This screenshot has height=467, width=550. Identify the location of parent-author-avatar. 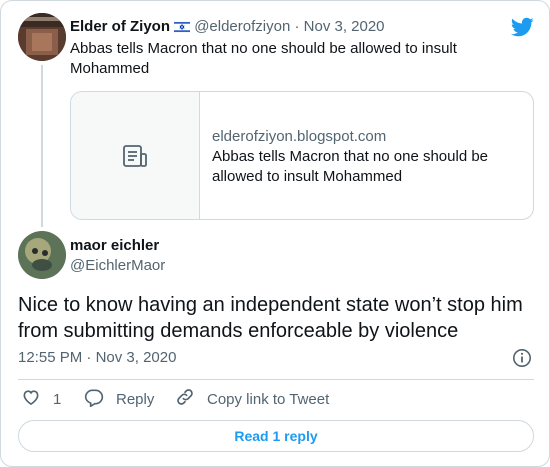
(42, 37).